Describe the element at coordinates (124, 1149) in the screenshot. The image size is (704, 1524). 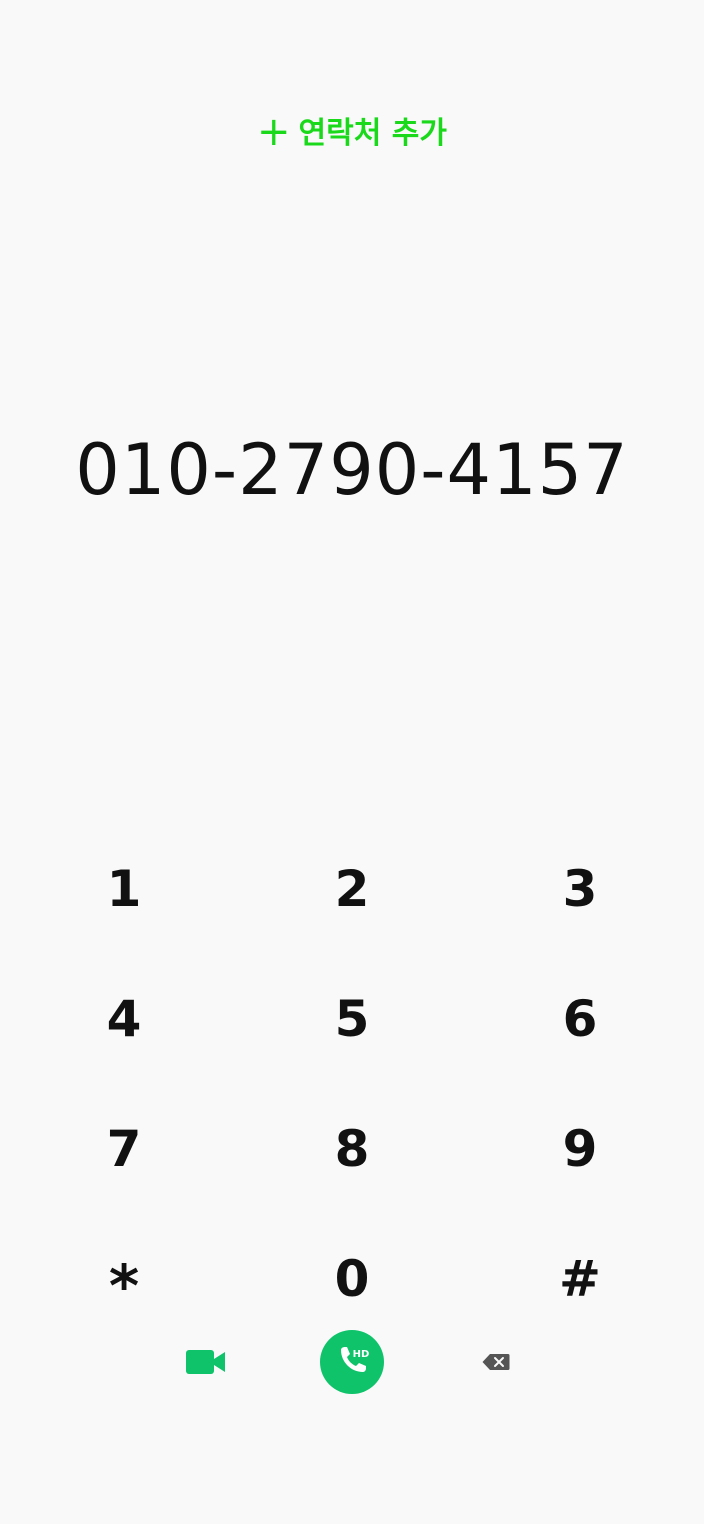
I see `key-7: 7` at that location.